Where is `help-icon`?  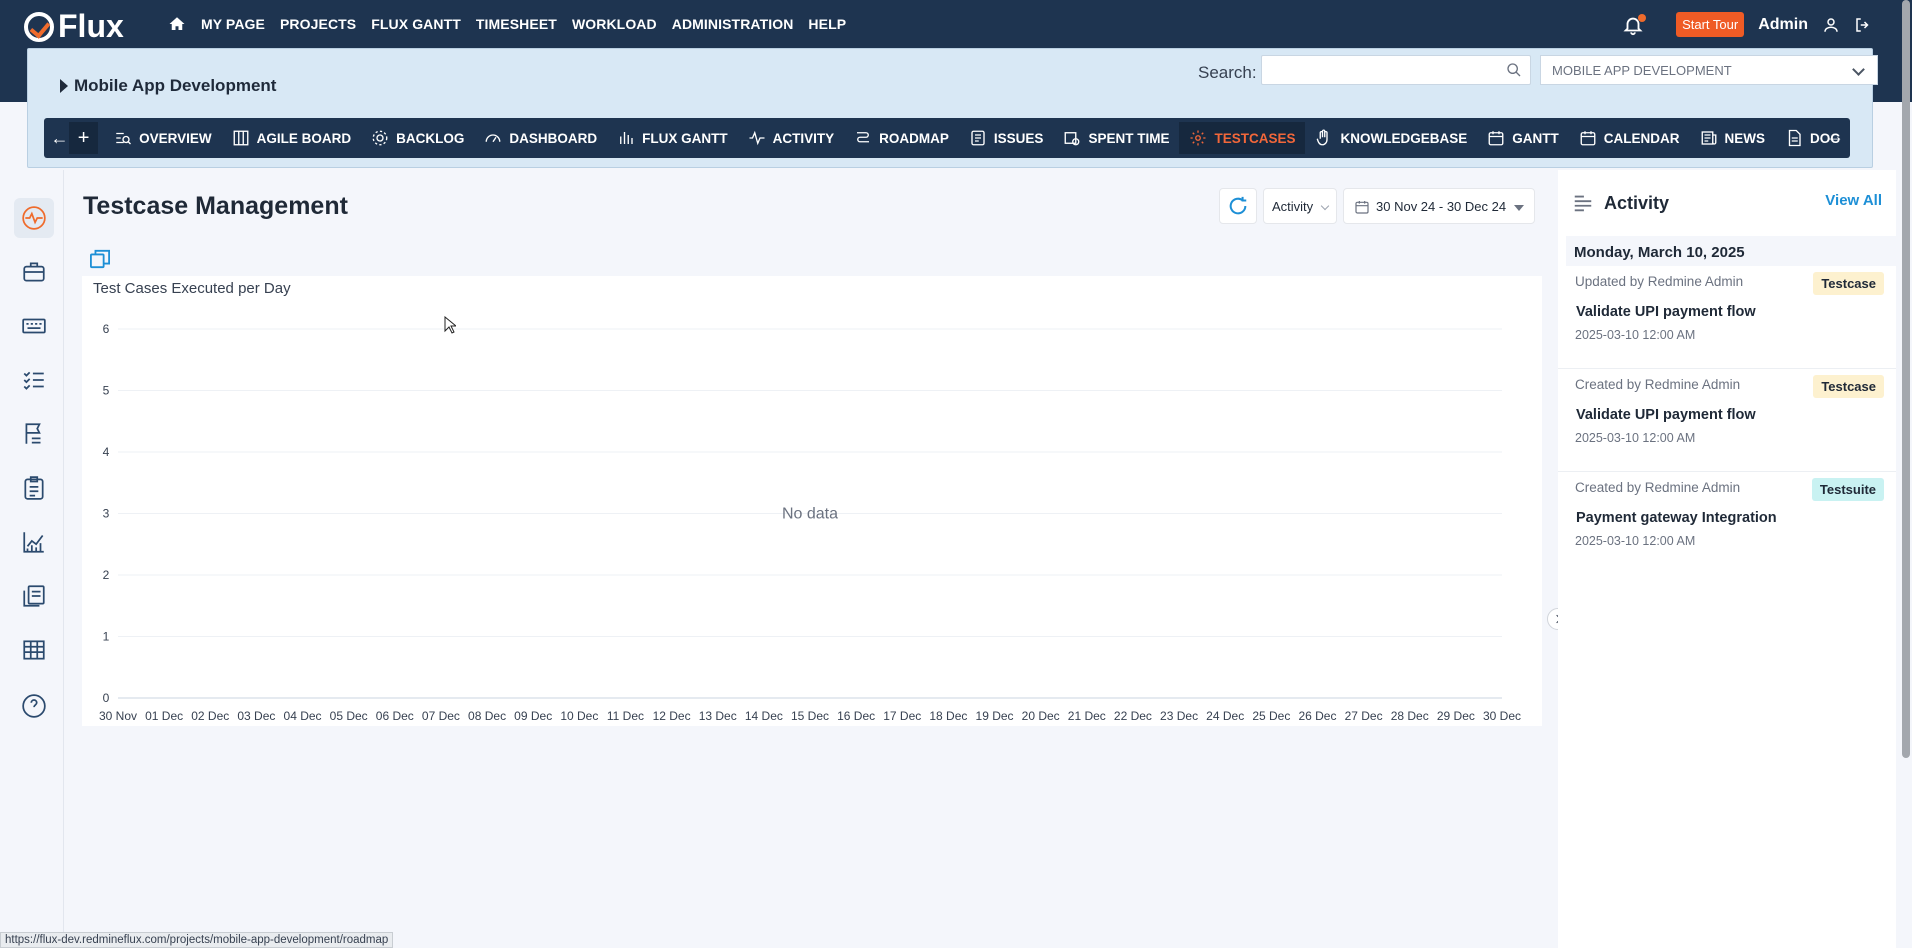
help-icon is located at coordinates (34, 706).